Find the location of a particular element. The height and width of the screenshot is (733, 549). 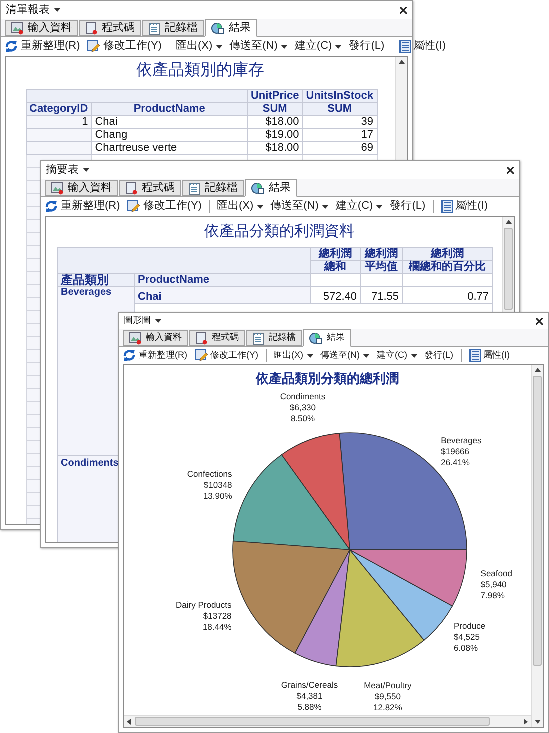

slice-percent: 5.88% is located at coordinates (310, 707).